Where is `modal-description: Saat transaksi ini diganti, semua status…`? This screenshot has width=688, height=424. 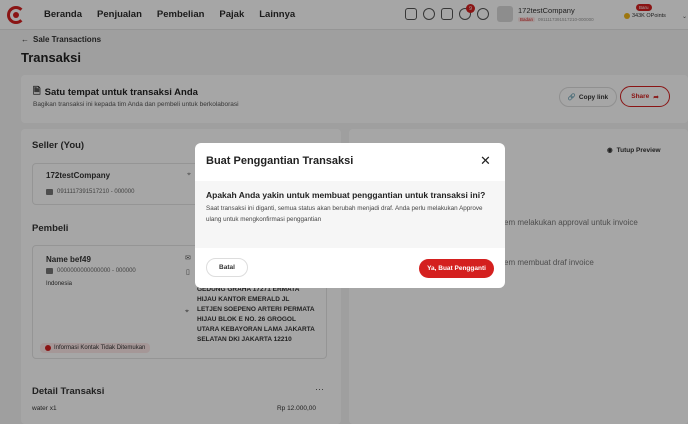
modal-description: Saat transaksi ini diganti, semua status… is located at coordinates (344, 214).